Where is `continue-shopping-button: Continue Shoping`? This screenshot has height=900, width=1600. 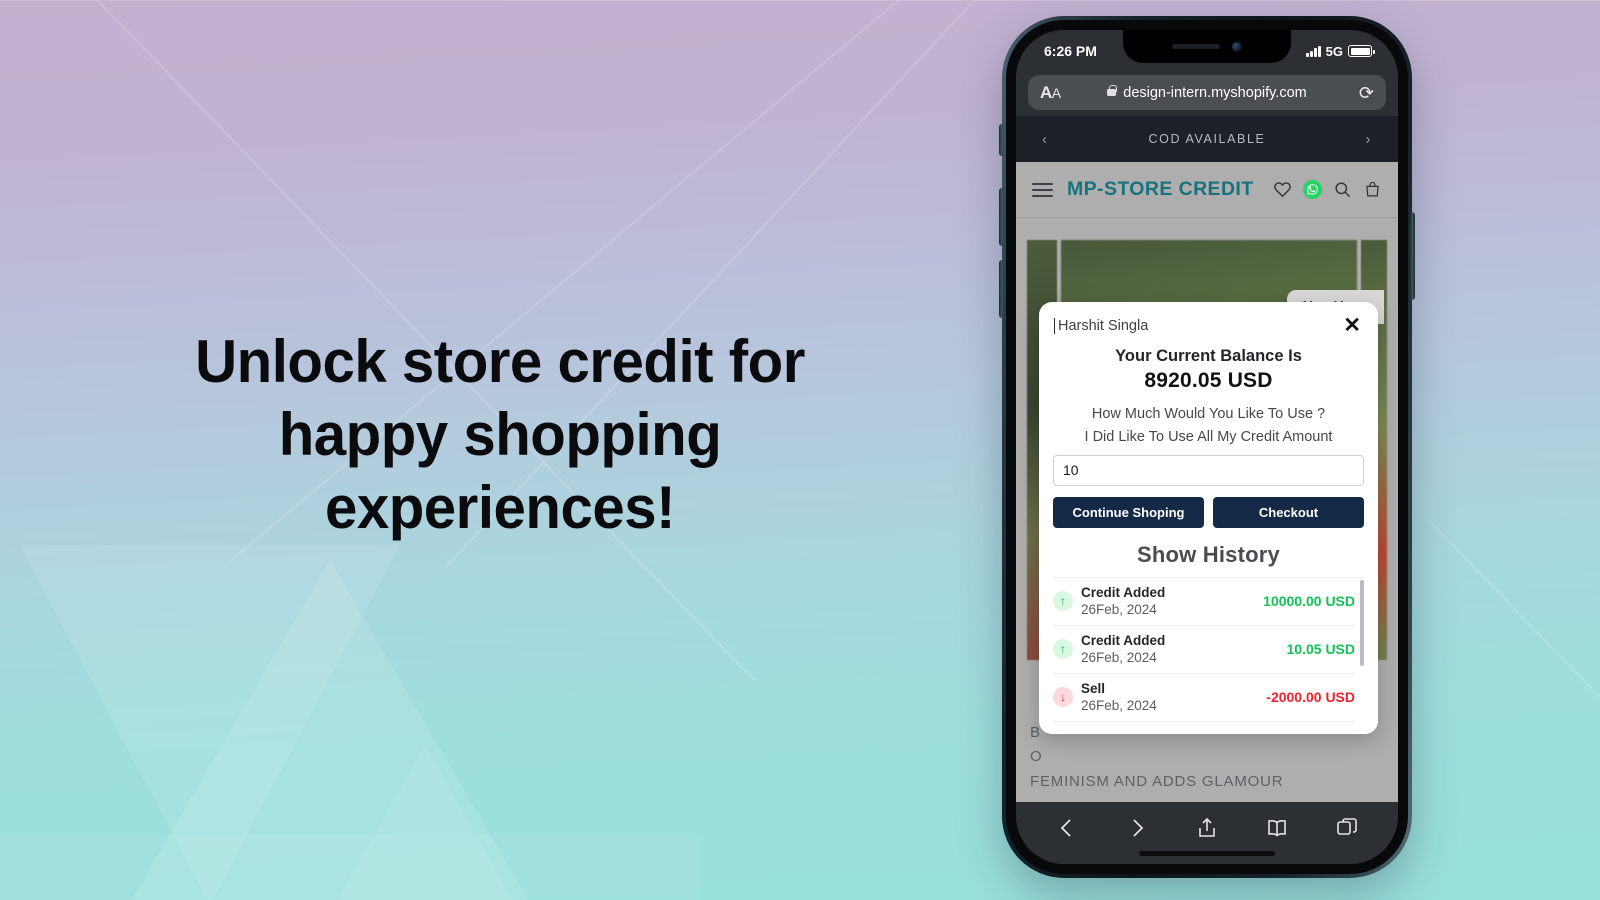
continue-shopping-button: Continue Shoping is located at coordinates (1128, 512).